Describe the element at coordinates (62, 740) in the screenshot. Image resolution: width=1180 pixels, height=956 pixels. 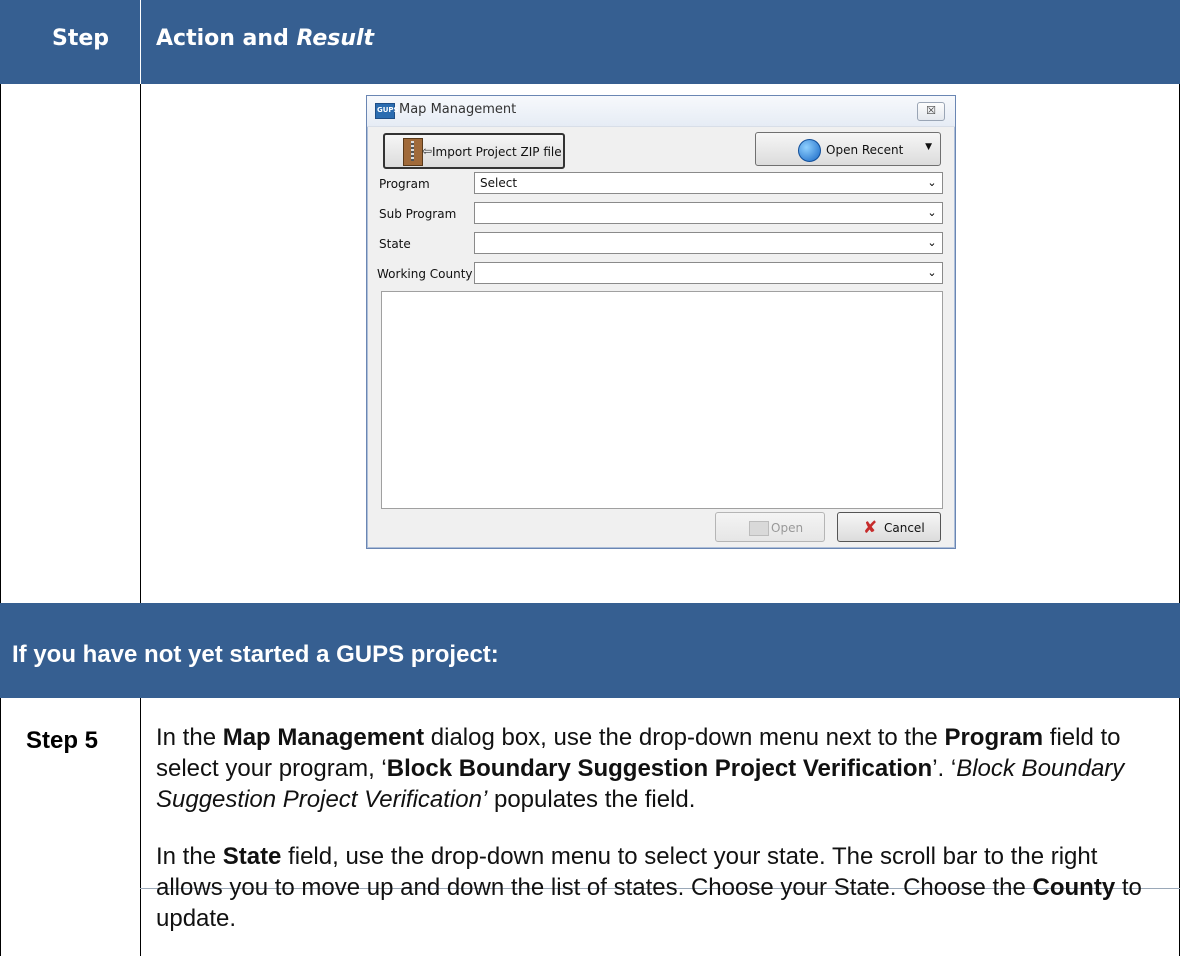
I see `step-5-label: Step 5` at that location.